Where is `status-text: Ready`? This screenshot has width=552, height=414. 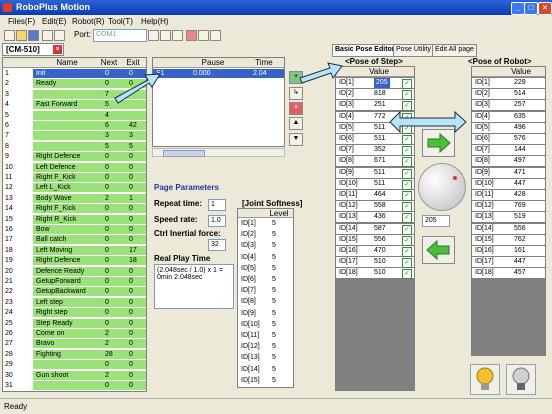
status-text: Ready is located at coordinates (16, 406).